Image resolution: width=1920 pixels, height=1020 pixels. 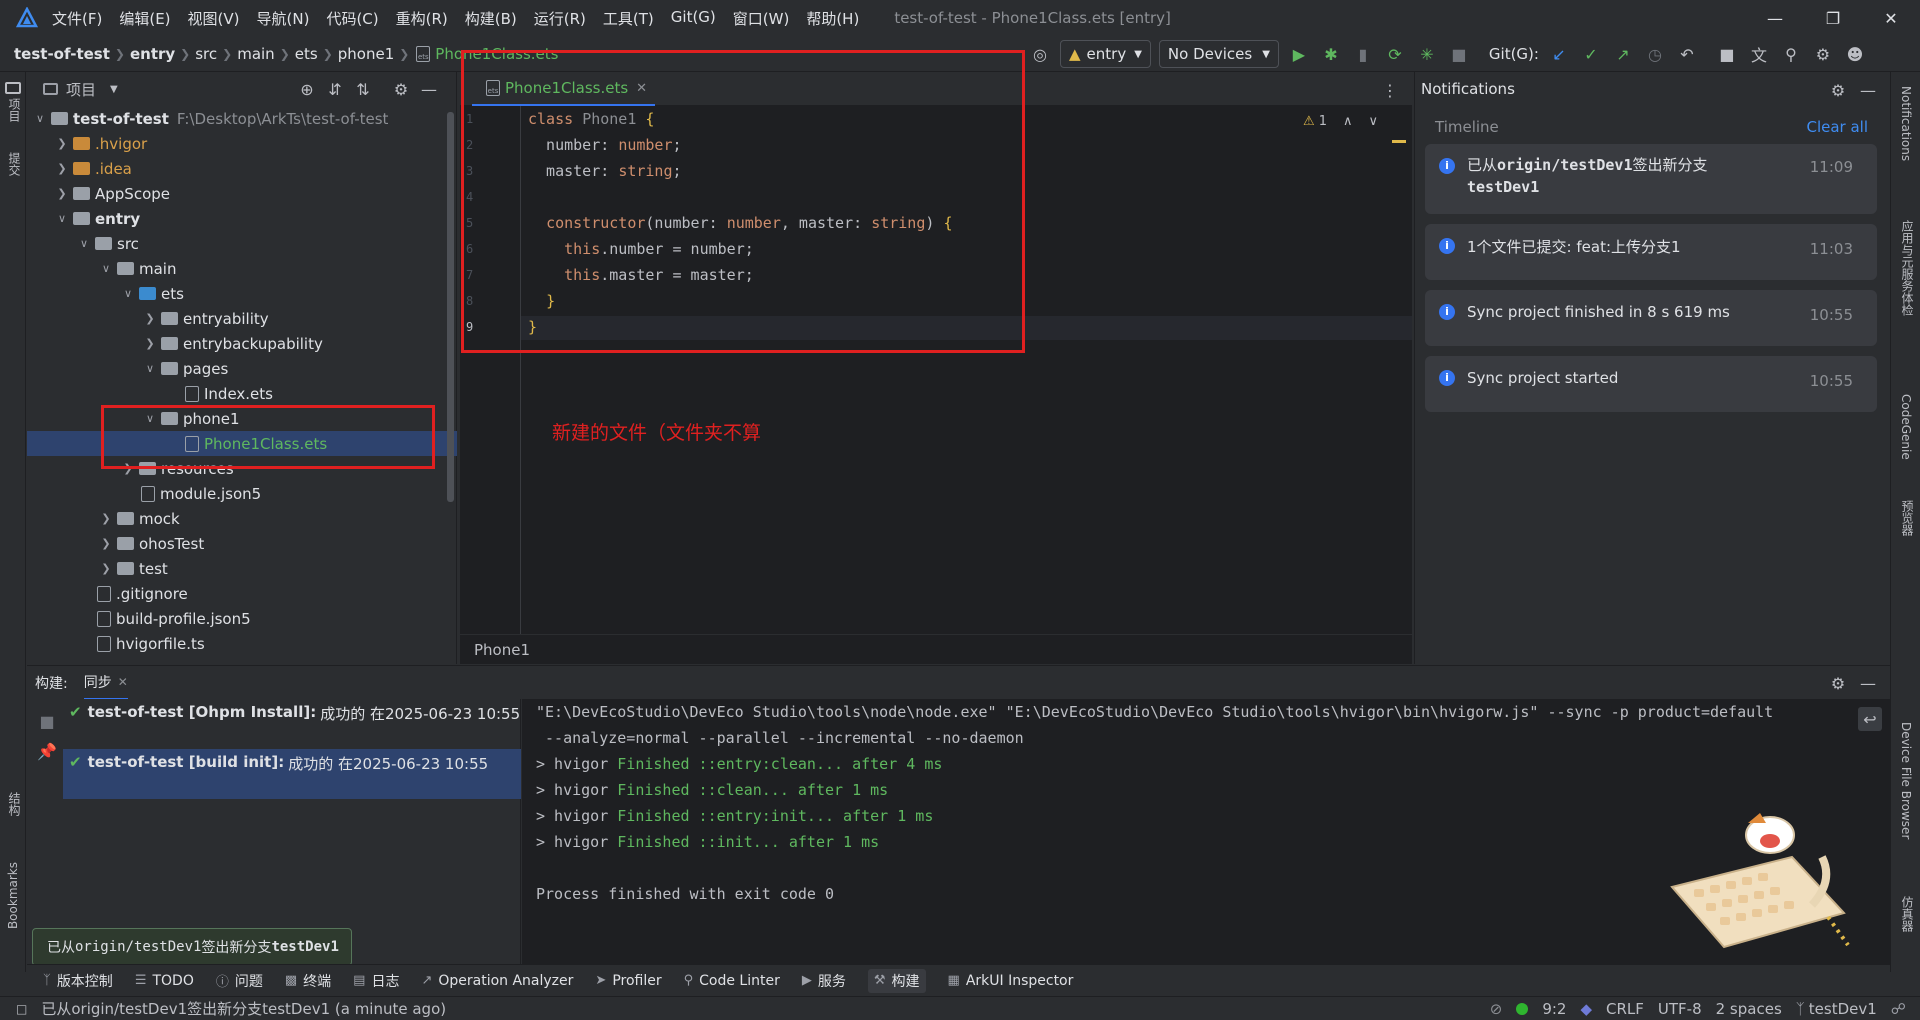 What do you see at coordinates (1870, 719) in the screenshot?
I see `soft-wrap-icon: ↩` at bounding box center [1870, 719].